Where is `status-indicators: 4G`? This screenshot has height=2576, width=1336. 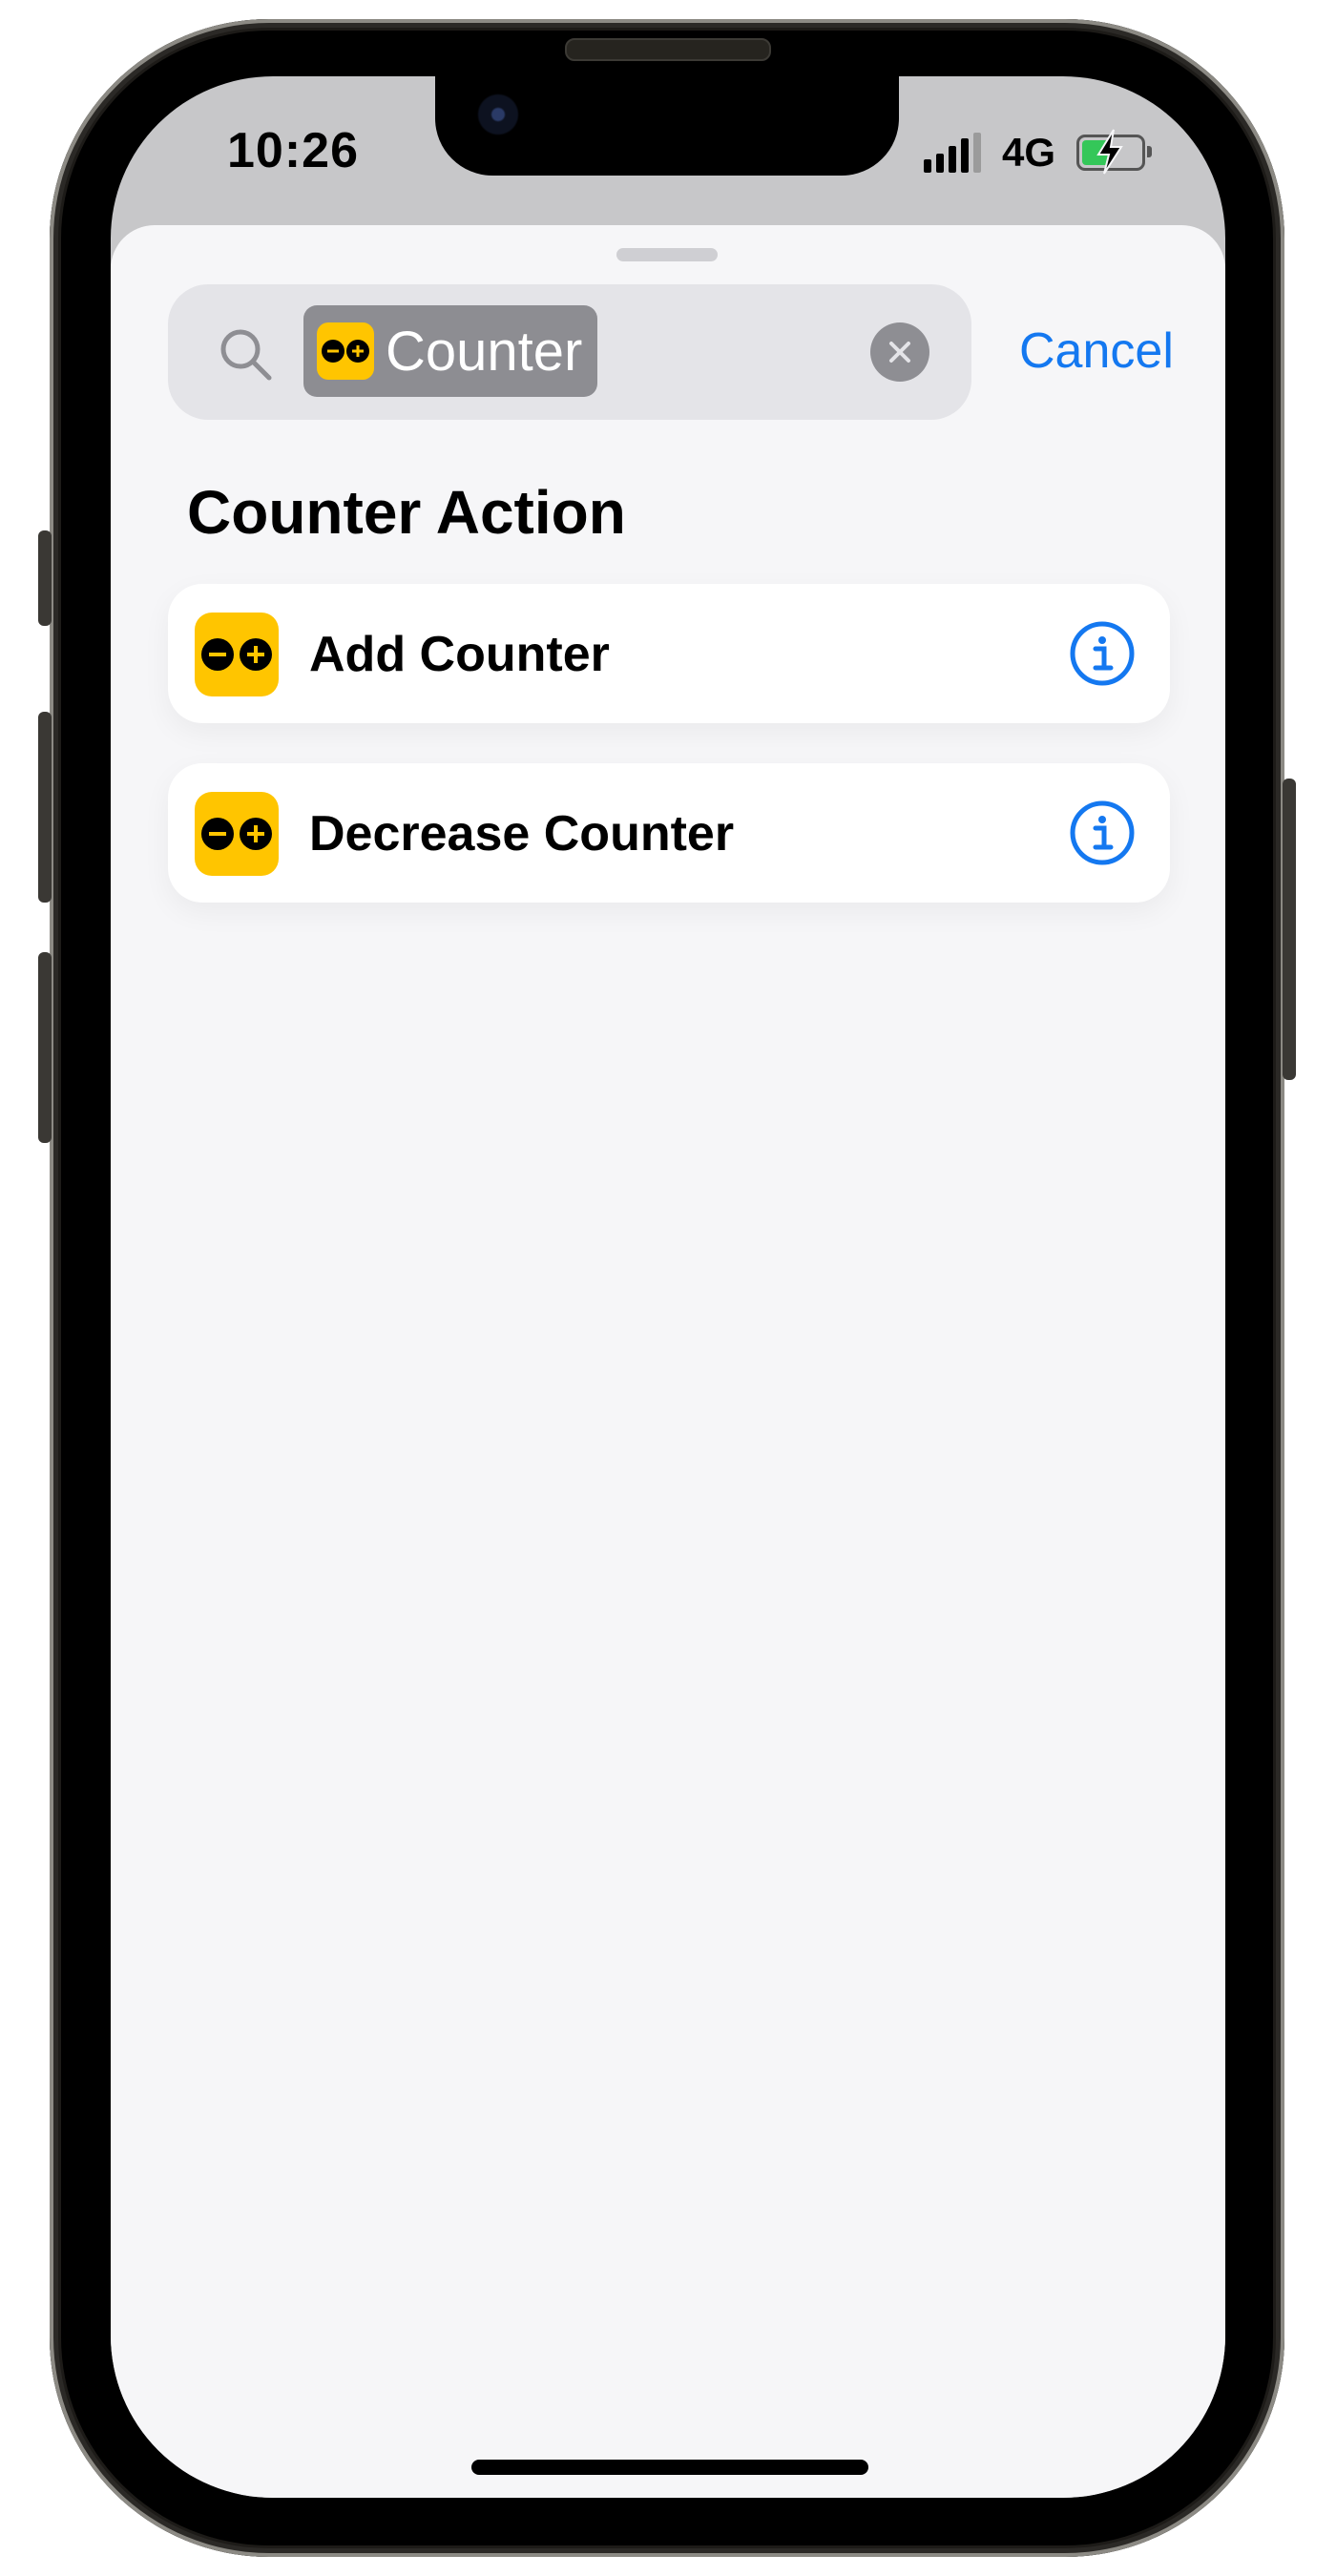
status-indicators: 4G is located at coordinates (1038, 152).